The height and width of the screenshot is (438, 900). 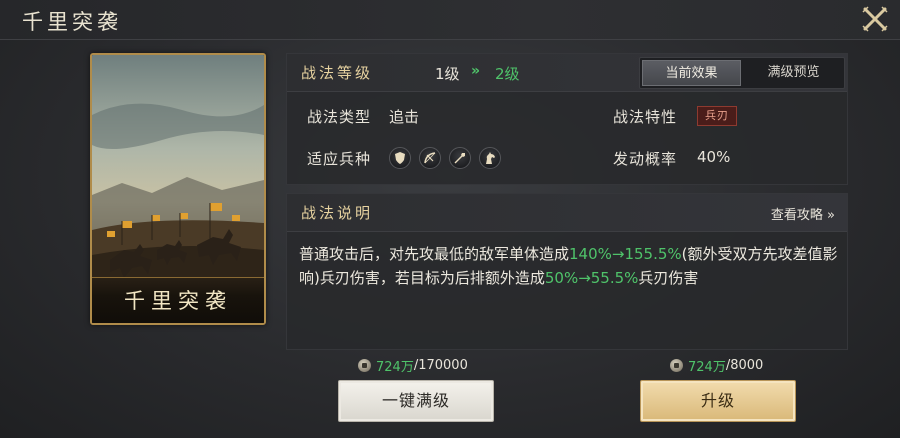 I want to click on desc-text-part-3: 兵刃伤害, so click(x=668, y=278).